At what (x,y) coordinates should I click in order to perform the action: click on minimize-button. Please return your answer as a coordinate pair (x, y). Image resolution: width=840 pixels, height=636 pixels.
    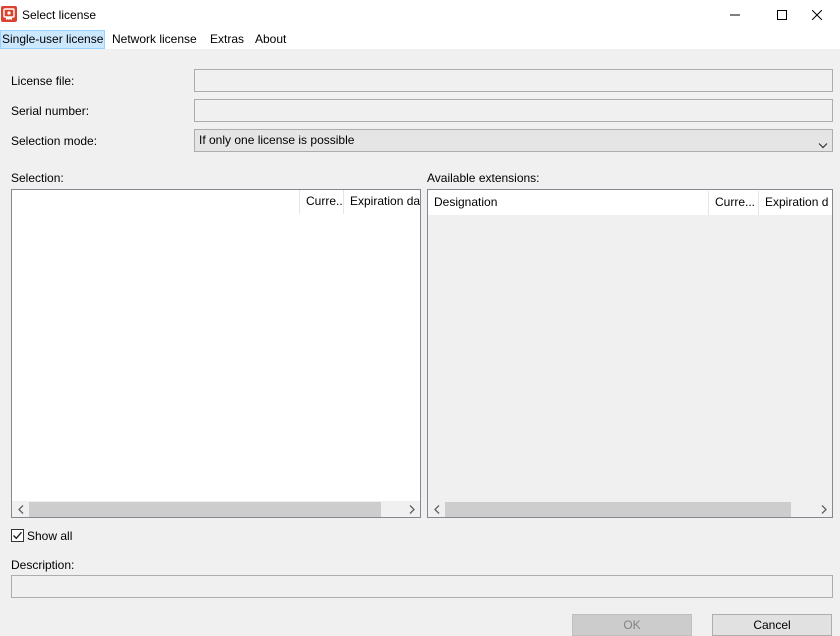
    Looking at the image, I should click on (735, 15).